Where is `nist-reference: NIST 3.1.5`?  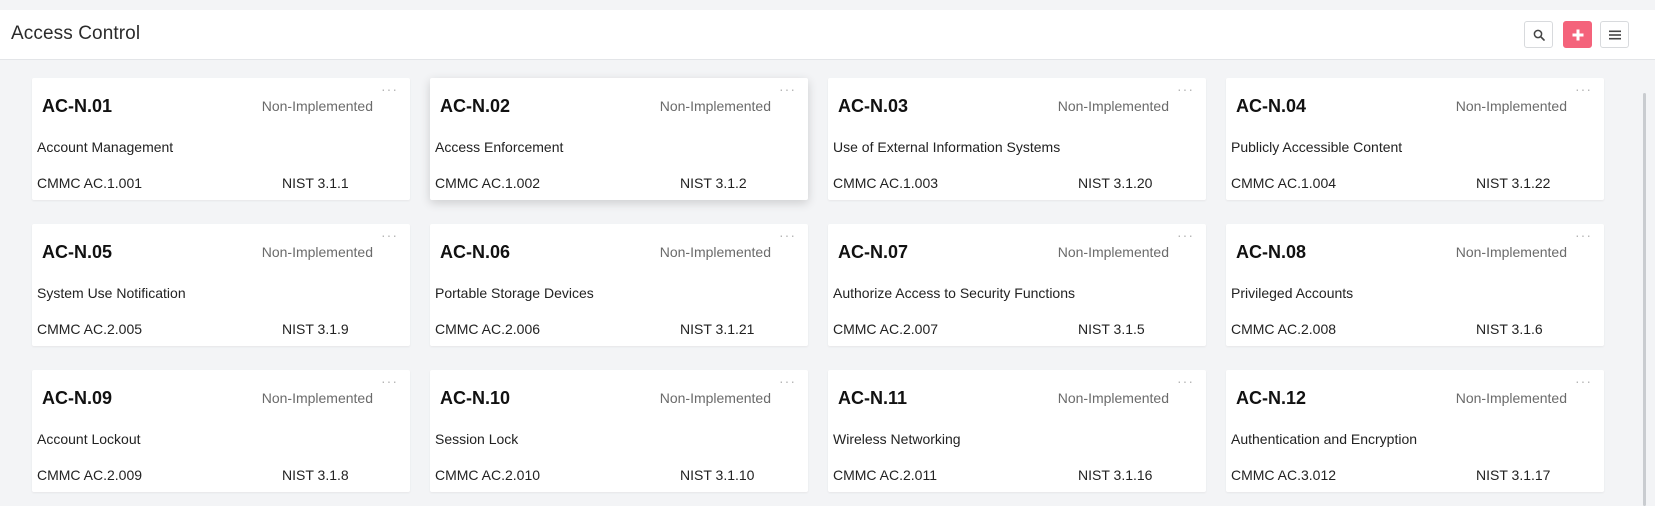 nist-reference: NIST 3.1.5 is located at coordinates (1111, 329).